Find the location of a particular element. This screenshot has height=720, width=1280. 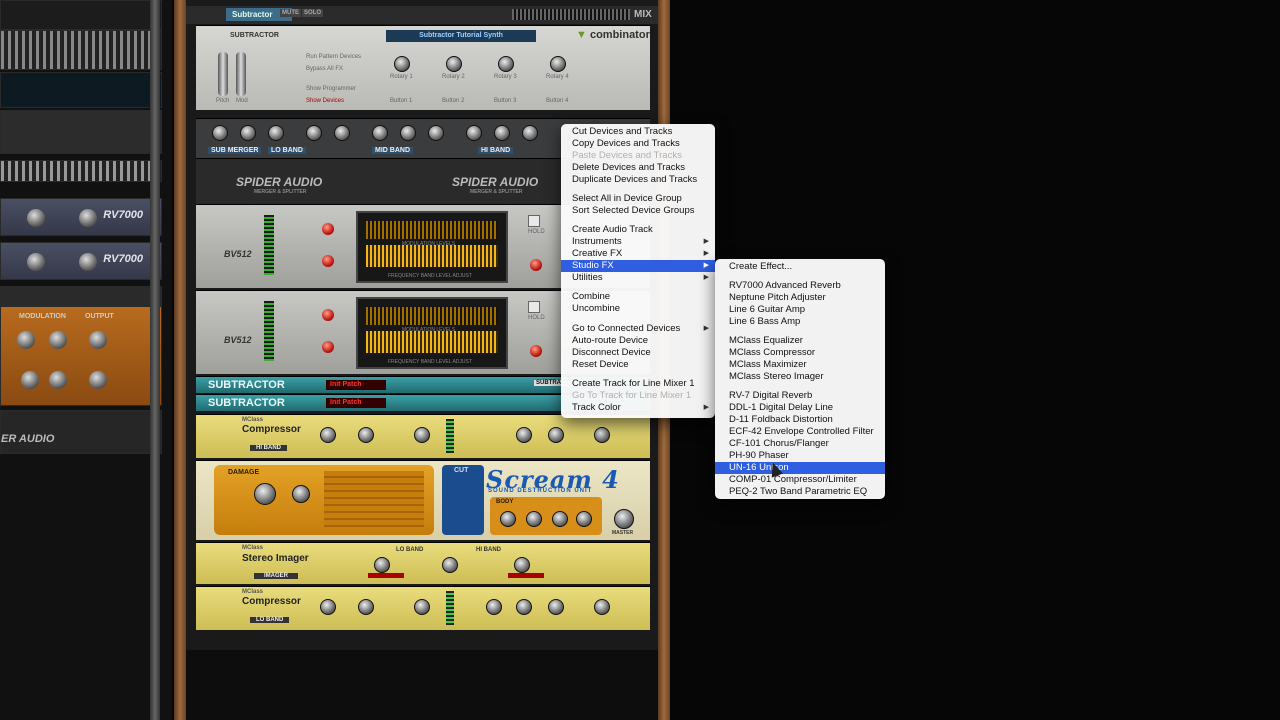

menu-item-creative-fx: Creative FX ▶ is located at coordinates (638, 254).